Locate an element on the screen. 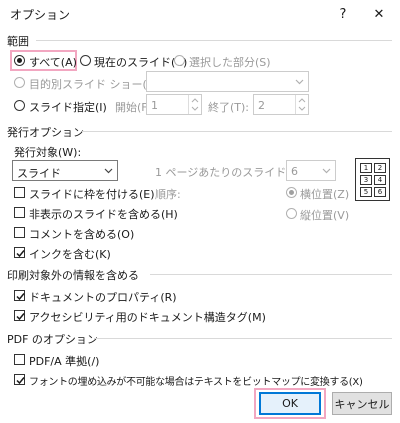 The image size is (400, 423). pdf-divider is located at coordinates (243, 338).